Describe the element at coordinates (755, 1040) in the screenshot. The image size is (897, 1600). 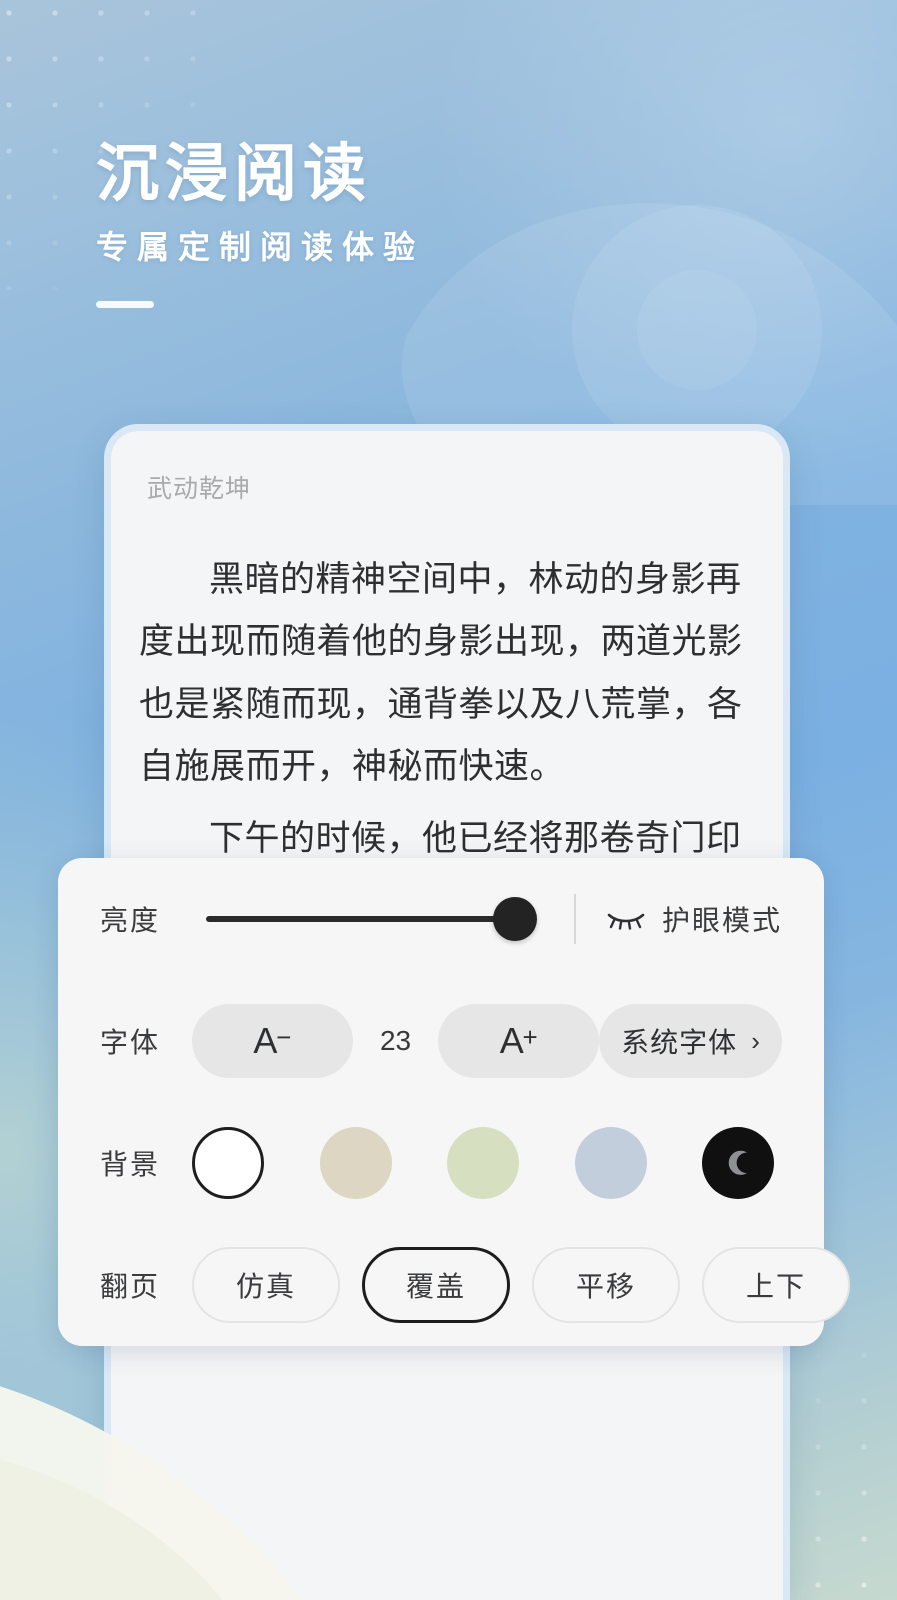
I see `chevron-right-icon: ›` at that location.